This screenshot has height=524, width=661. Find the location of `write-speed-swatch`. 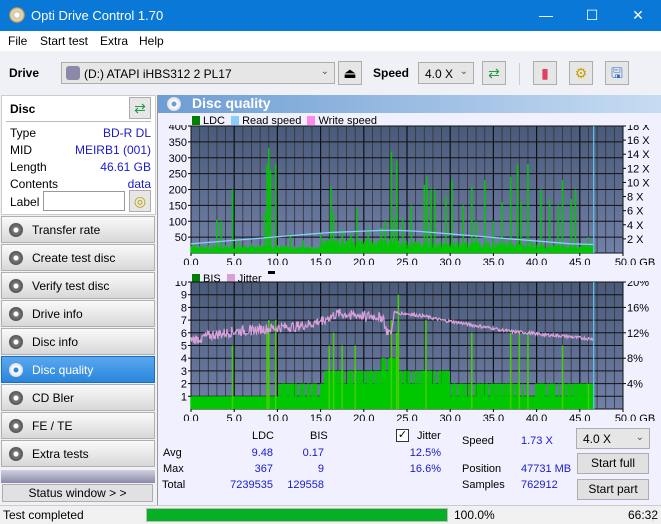

write-speed-swatch is located at coordinates (311, 120).